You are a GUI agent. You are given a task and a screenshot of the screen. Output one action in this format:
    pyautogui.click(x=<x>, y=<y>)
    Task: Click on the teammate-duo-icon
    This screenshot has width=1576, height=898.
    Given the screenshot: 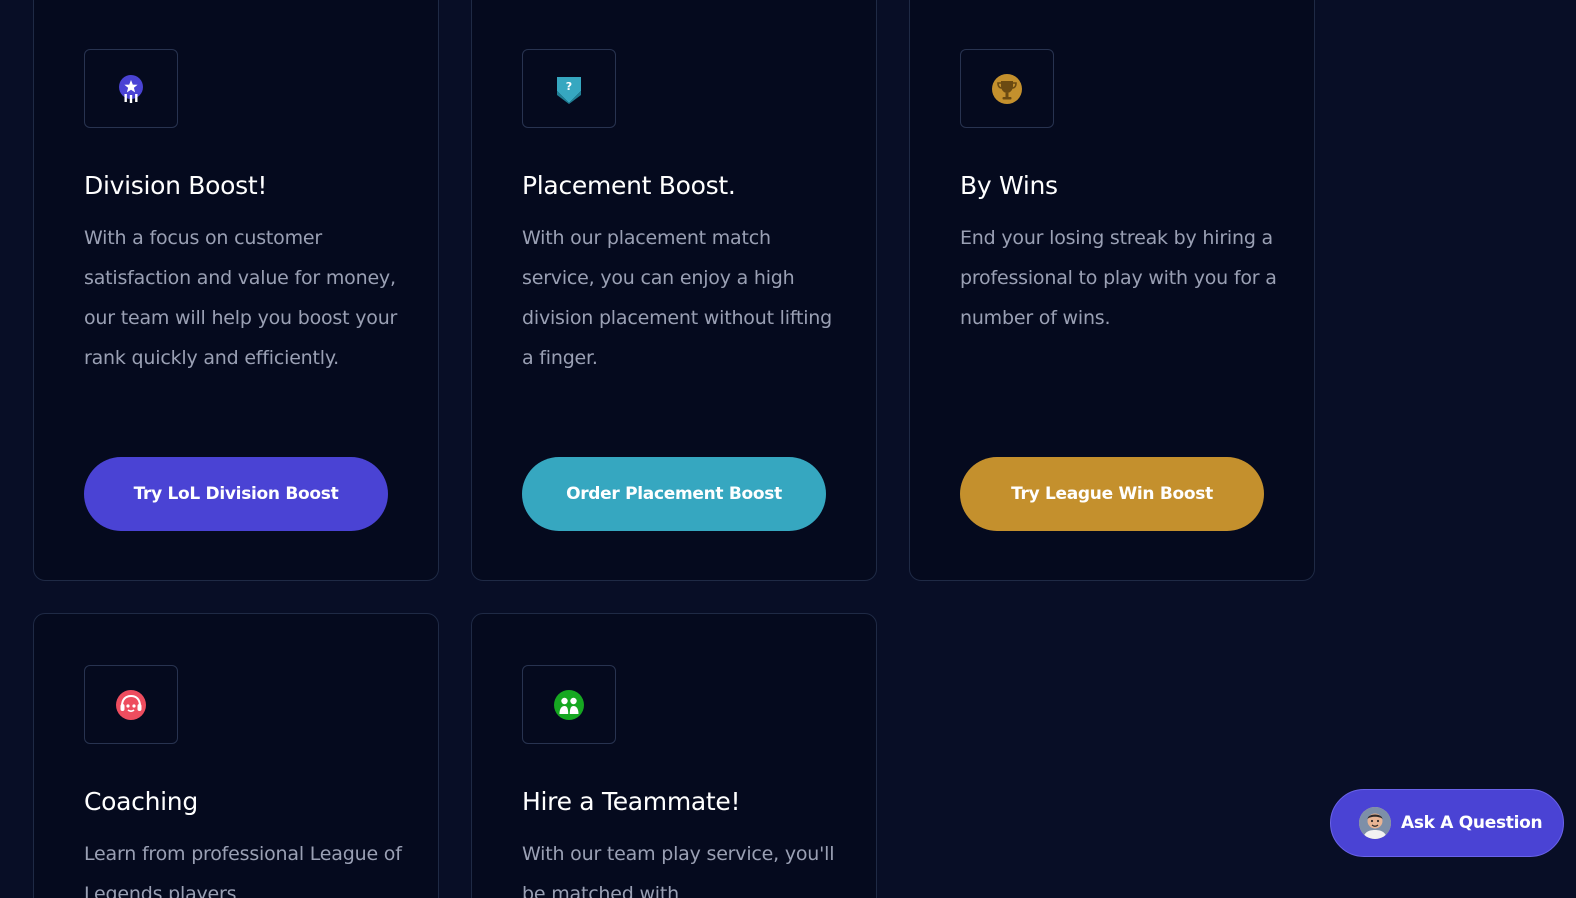 What is the action you would take?
    pyautogui.click(x=569, y=704)
    